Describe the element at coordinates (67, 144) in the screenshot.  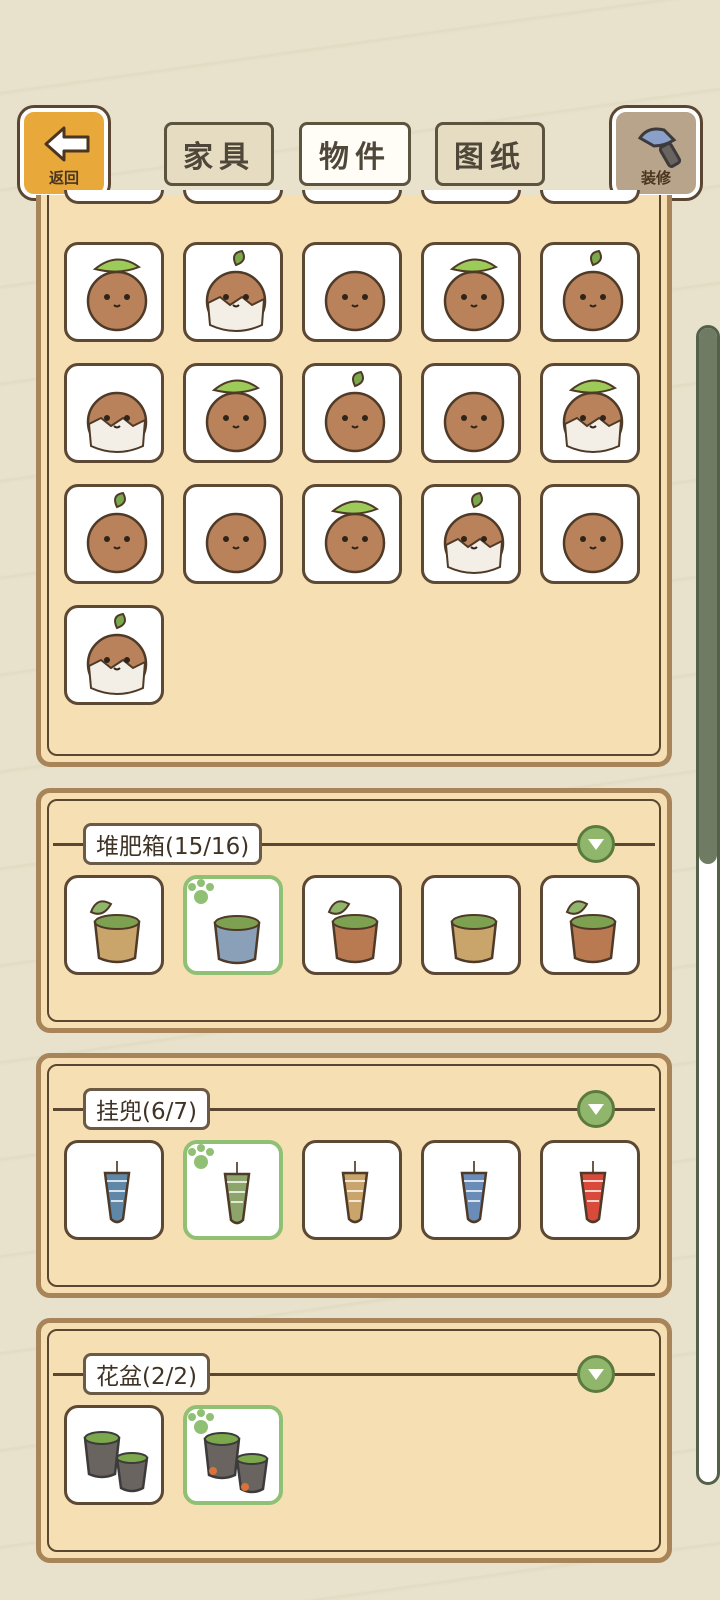
I see `left-arrow-icon` at that location.